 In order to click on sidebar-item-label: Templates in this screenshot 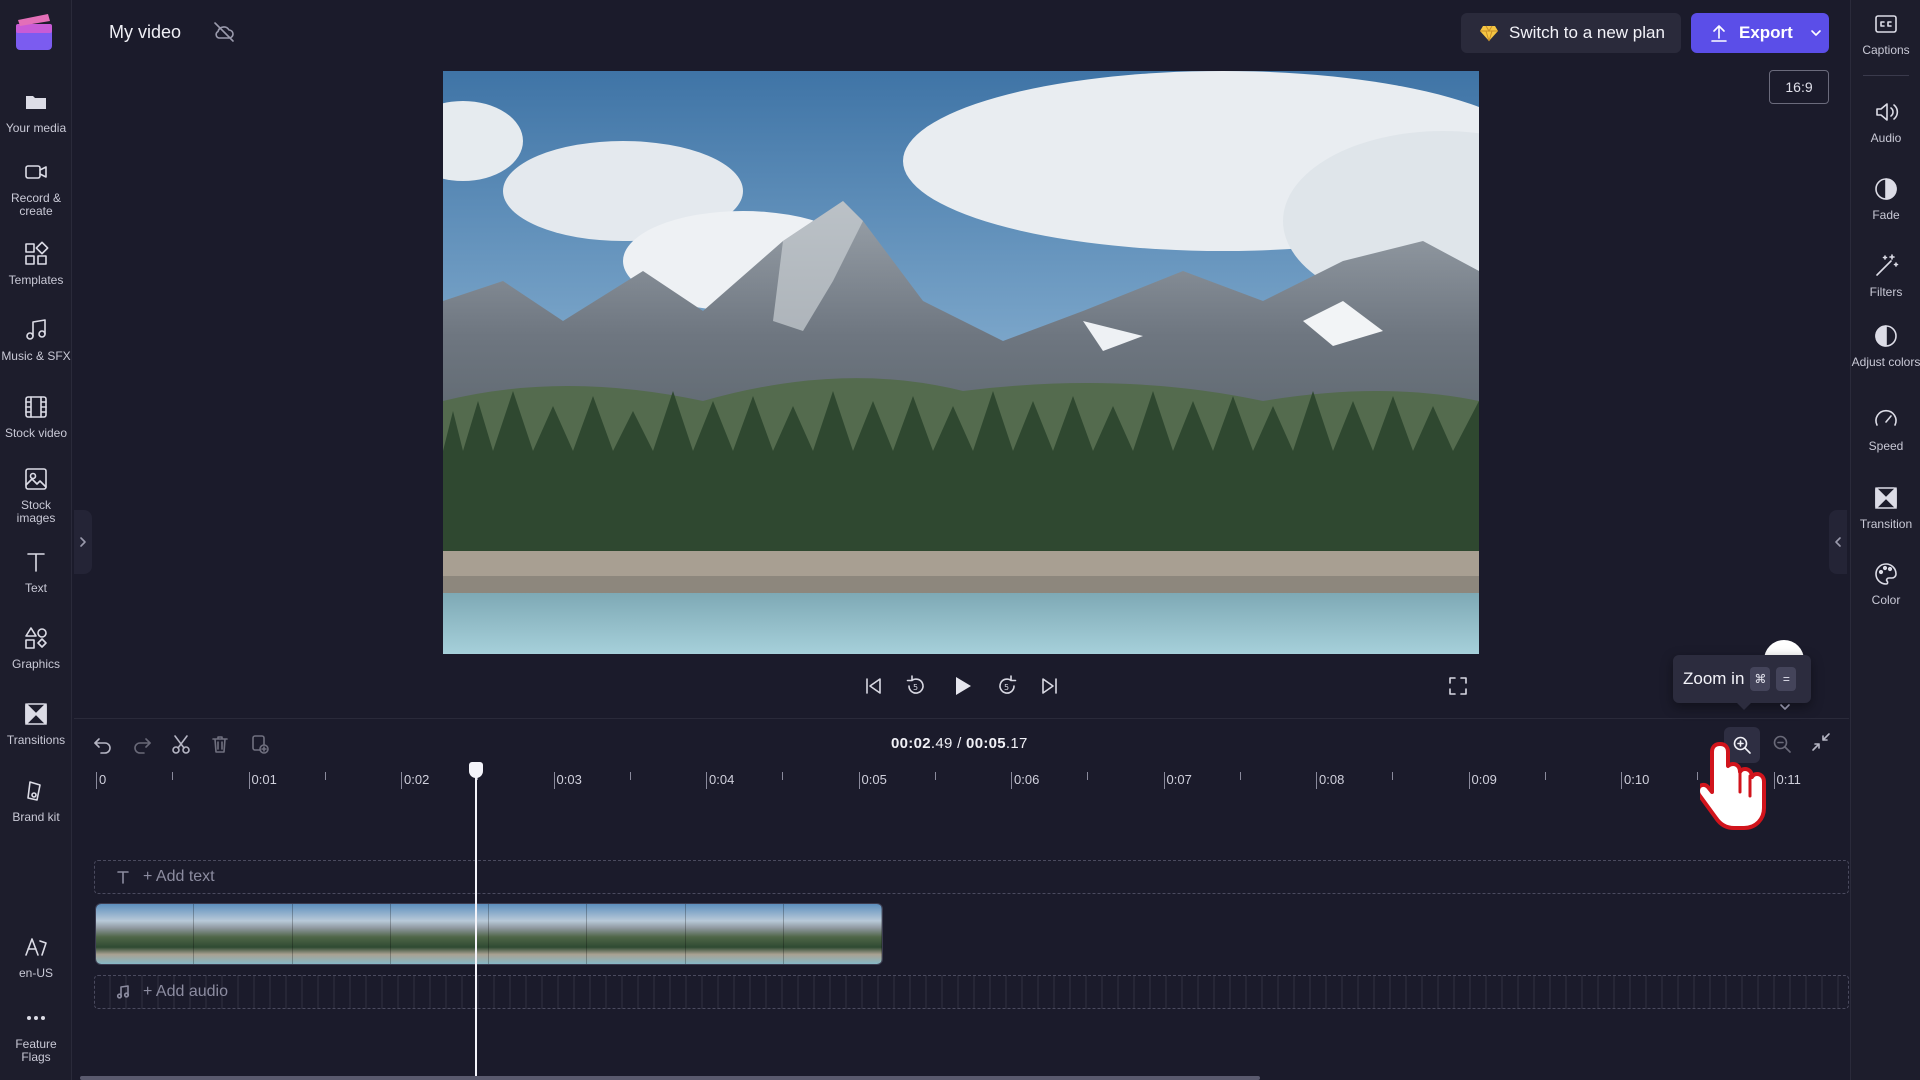, I will do `click(36, 280)`.